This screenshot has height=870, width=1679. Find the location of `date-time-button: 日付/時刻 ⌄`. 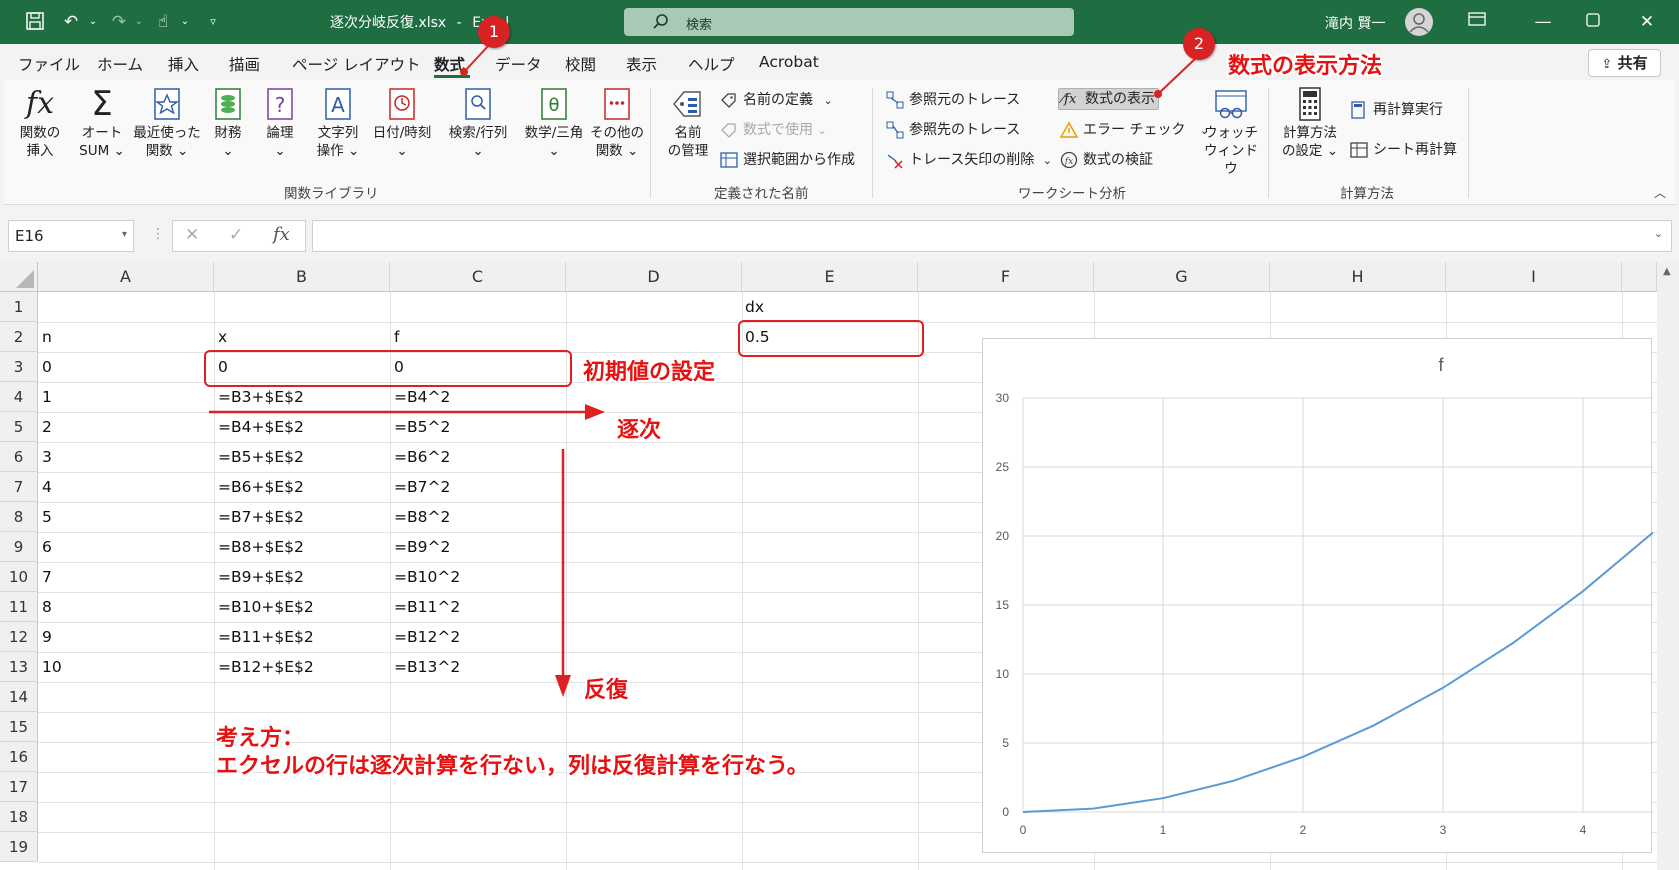

date-time-button: 日付/時刻 ⌄ is located at coordinates (402, 123).